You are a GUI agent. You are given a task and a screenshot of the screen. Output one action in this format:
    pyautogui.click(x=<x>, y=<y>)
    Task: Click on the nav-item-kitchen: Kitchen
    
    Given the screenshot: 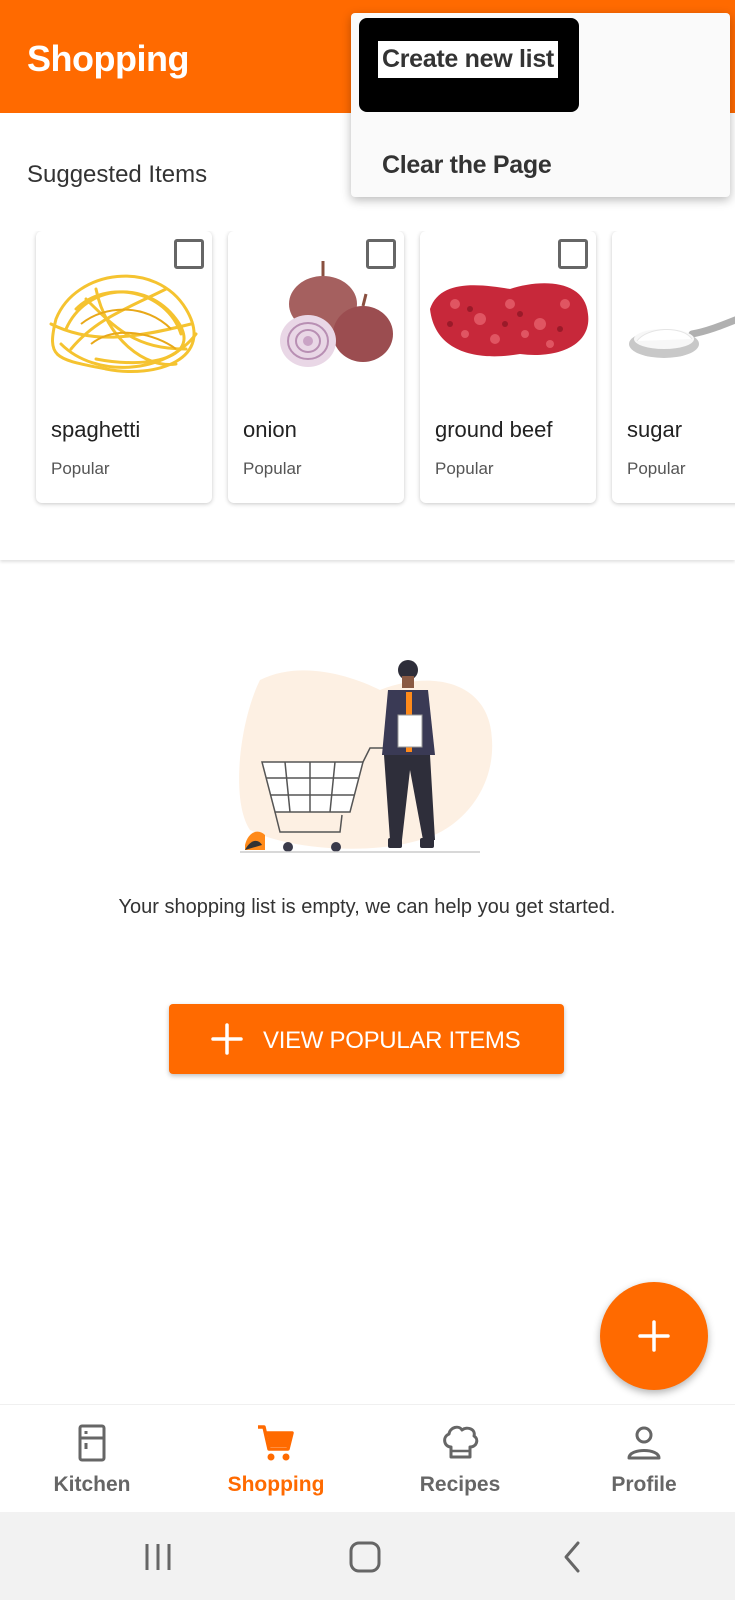 What is the action you would take?
    pyautogui.click(x=92, y=1459)
    